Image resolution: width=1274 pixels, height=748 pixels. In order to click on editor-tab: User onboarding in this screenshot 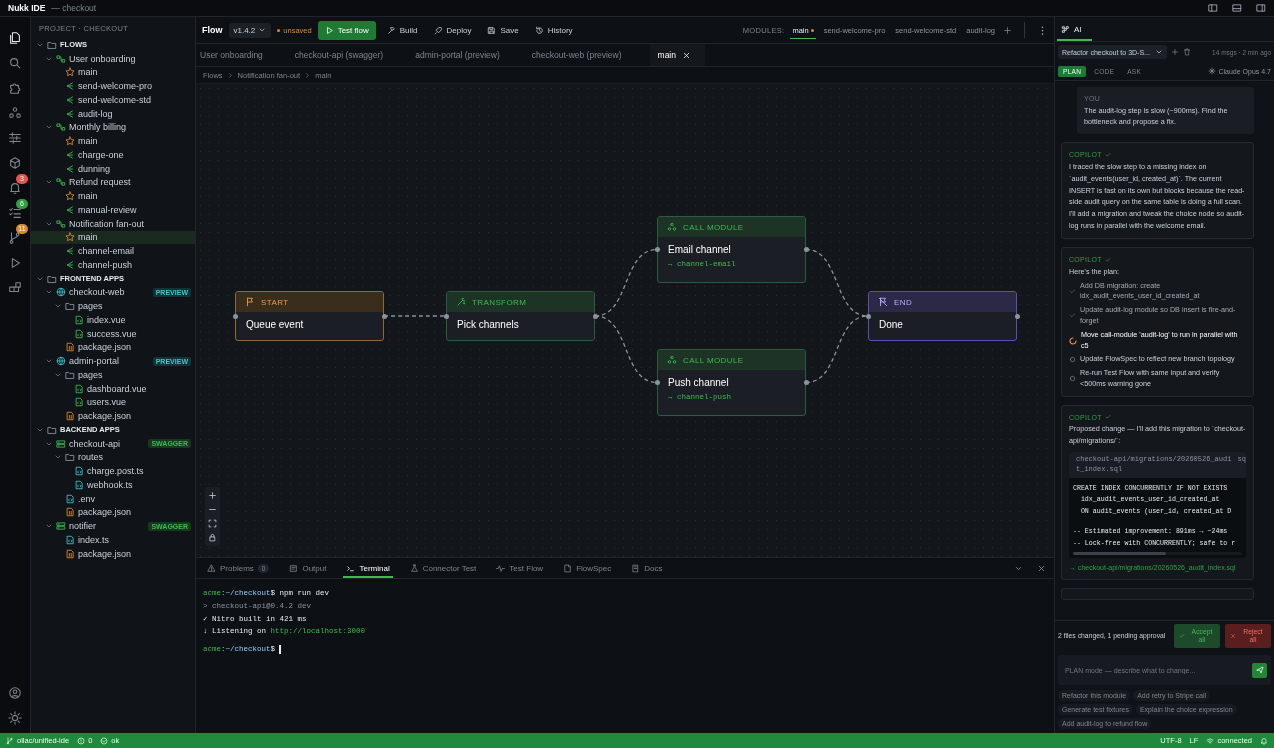, I will do `click(236, 55)`.